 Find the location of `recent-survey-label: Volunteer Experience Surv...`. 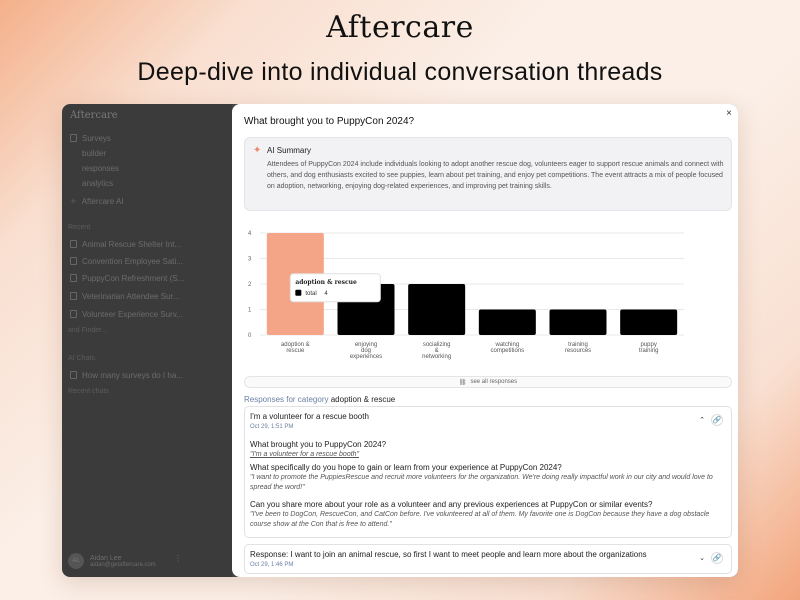

recent-survey-label: Volunteer Experience Surv... is located at coordinates (132, 314).